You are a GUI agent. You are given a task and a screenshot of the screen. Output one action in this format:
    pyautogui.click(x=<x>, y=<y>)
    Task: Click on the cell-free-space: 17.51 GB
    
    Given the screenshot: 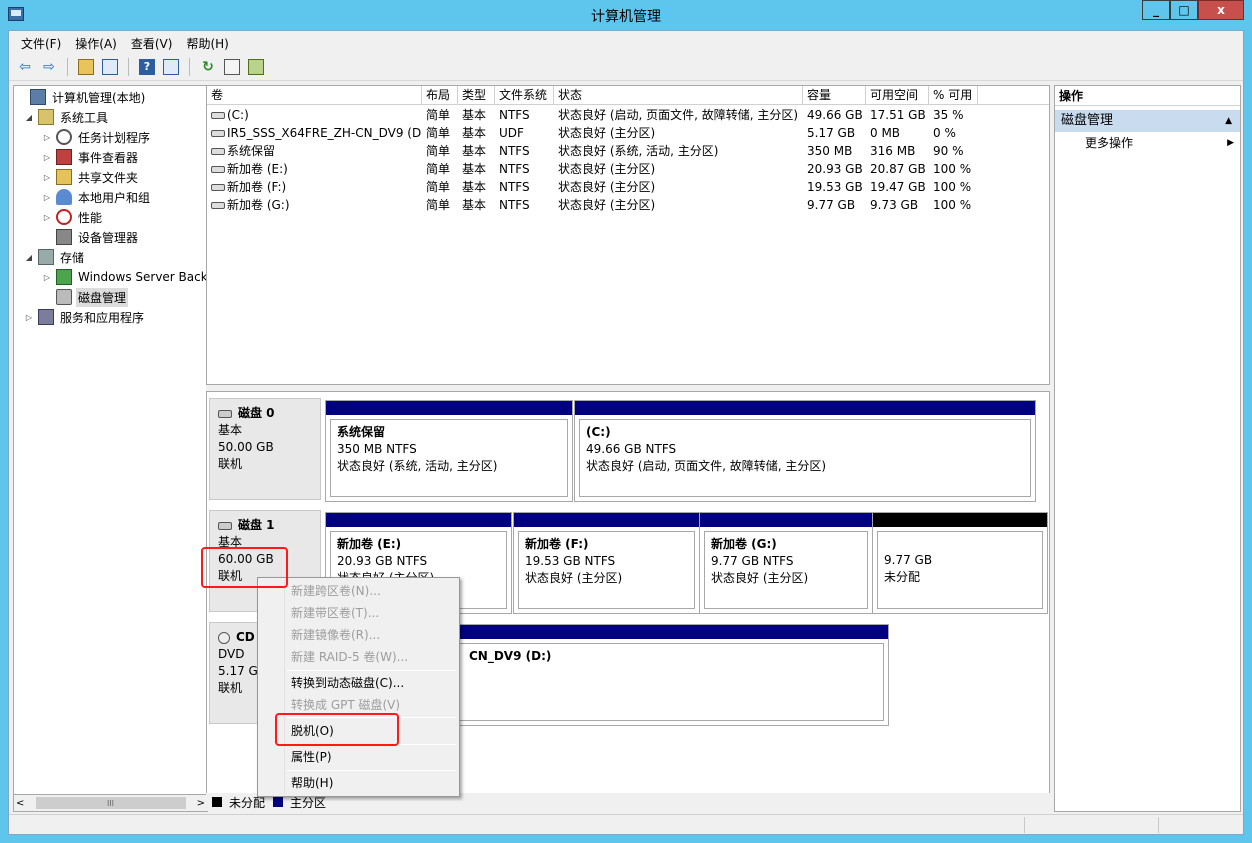 What is the action you would take?
    pyautogui.click(x=897, y=115)
    